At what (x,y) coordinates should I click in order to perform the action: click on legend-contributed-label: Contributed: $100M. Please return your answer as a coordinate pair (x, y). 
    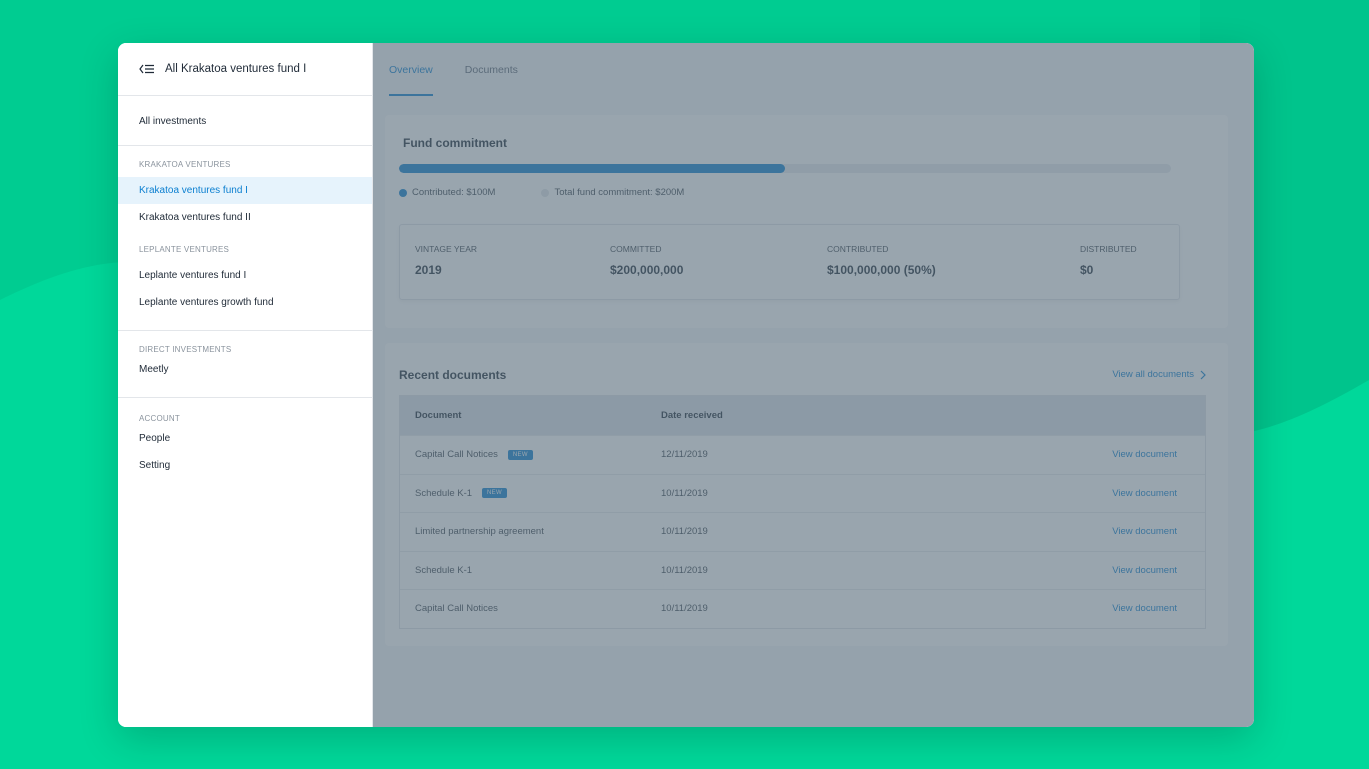
    Looking at the image, I should click on (454, 192).